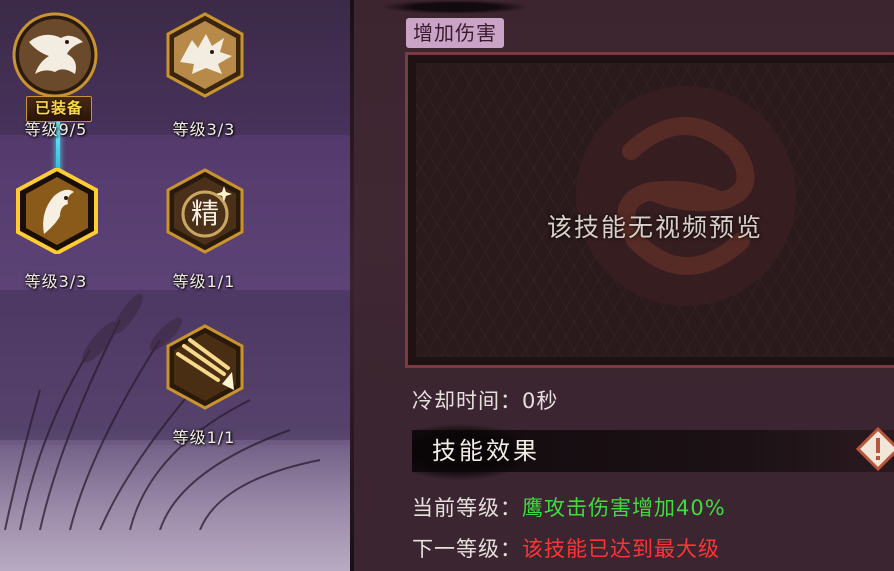 The height and width of the screenshot is (571, 894). Describe the element at coordinates (467, 549) in the screenshot. I see `next-level-label: 下一等级：` at that location.